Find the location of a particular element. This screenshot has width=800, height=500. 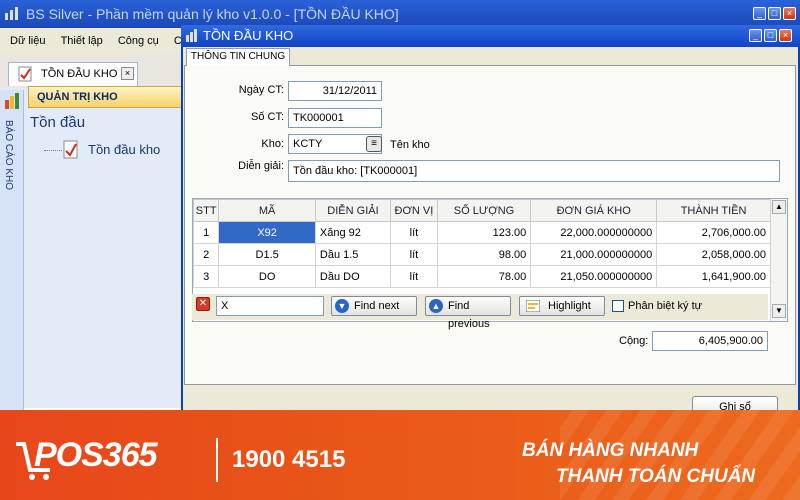

cell-code: D1.5 is located at coordinates (267, 254).